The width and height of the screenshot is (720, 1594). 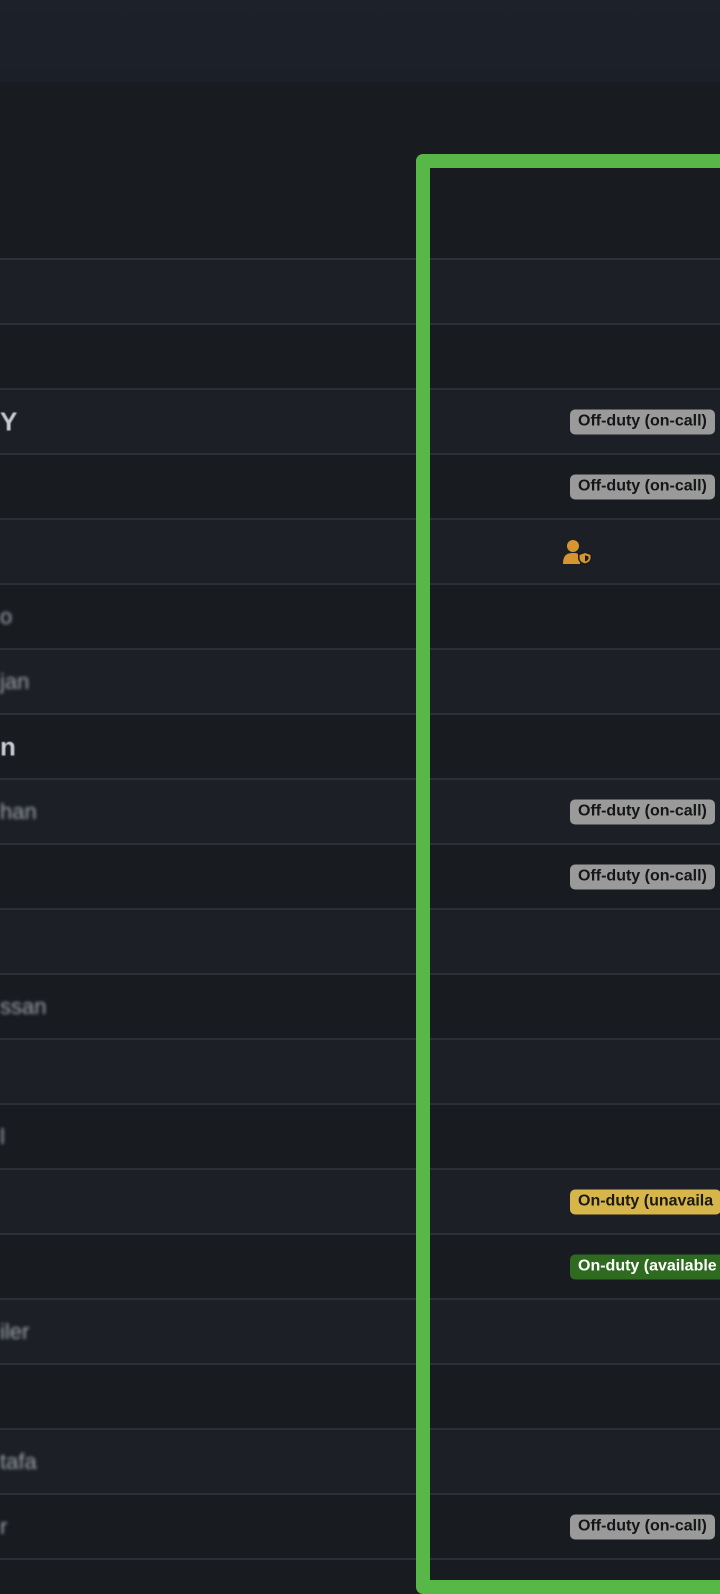 I want to click on table-row: Y Off-duty (on-call), so click(x=360, y=422).